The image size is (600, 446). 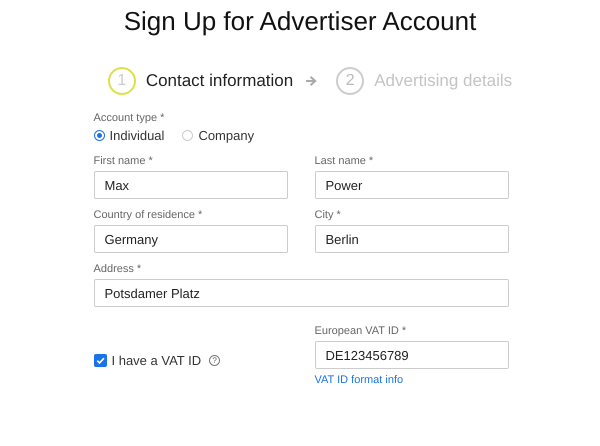 I want to click on field-label: European VAT ID *, so click(x=361, y=331).